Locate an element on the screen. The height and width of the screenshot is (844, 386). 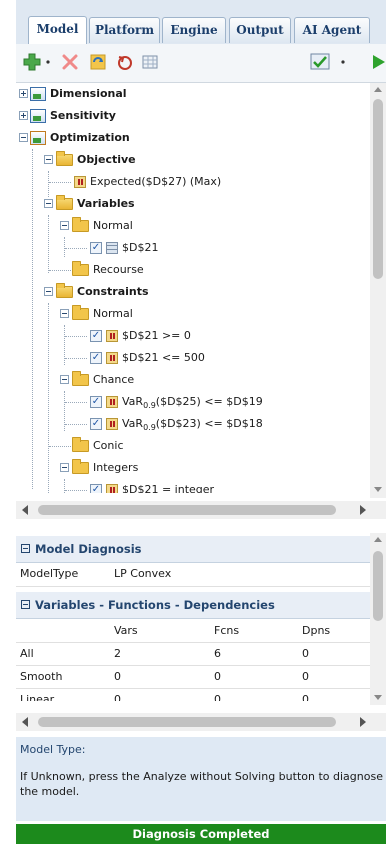
model-diagnosis-header: Model Diagnosis is located at coordinates (193, 549).